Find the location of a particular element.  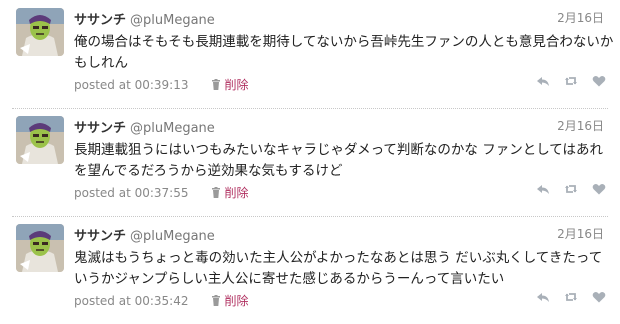

tweet-meta: posted at 00:39:13 削除 is located at coordinates (161, 84).